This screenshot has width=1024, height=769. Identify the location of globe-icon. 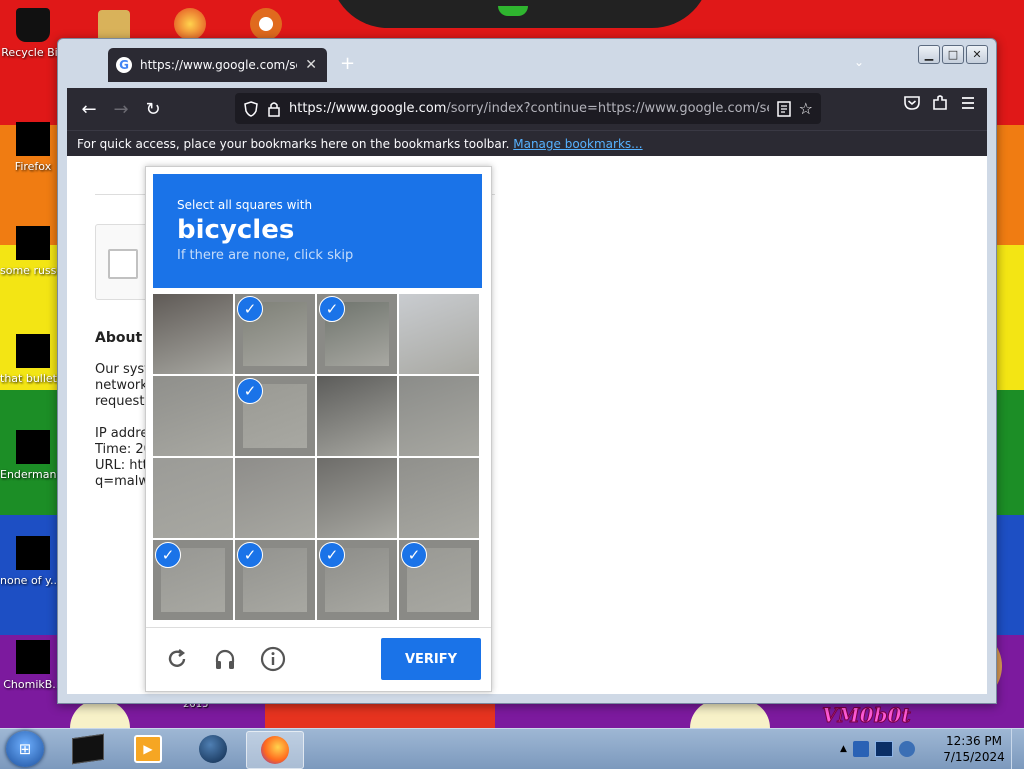
(213, 749).